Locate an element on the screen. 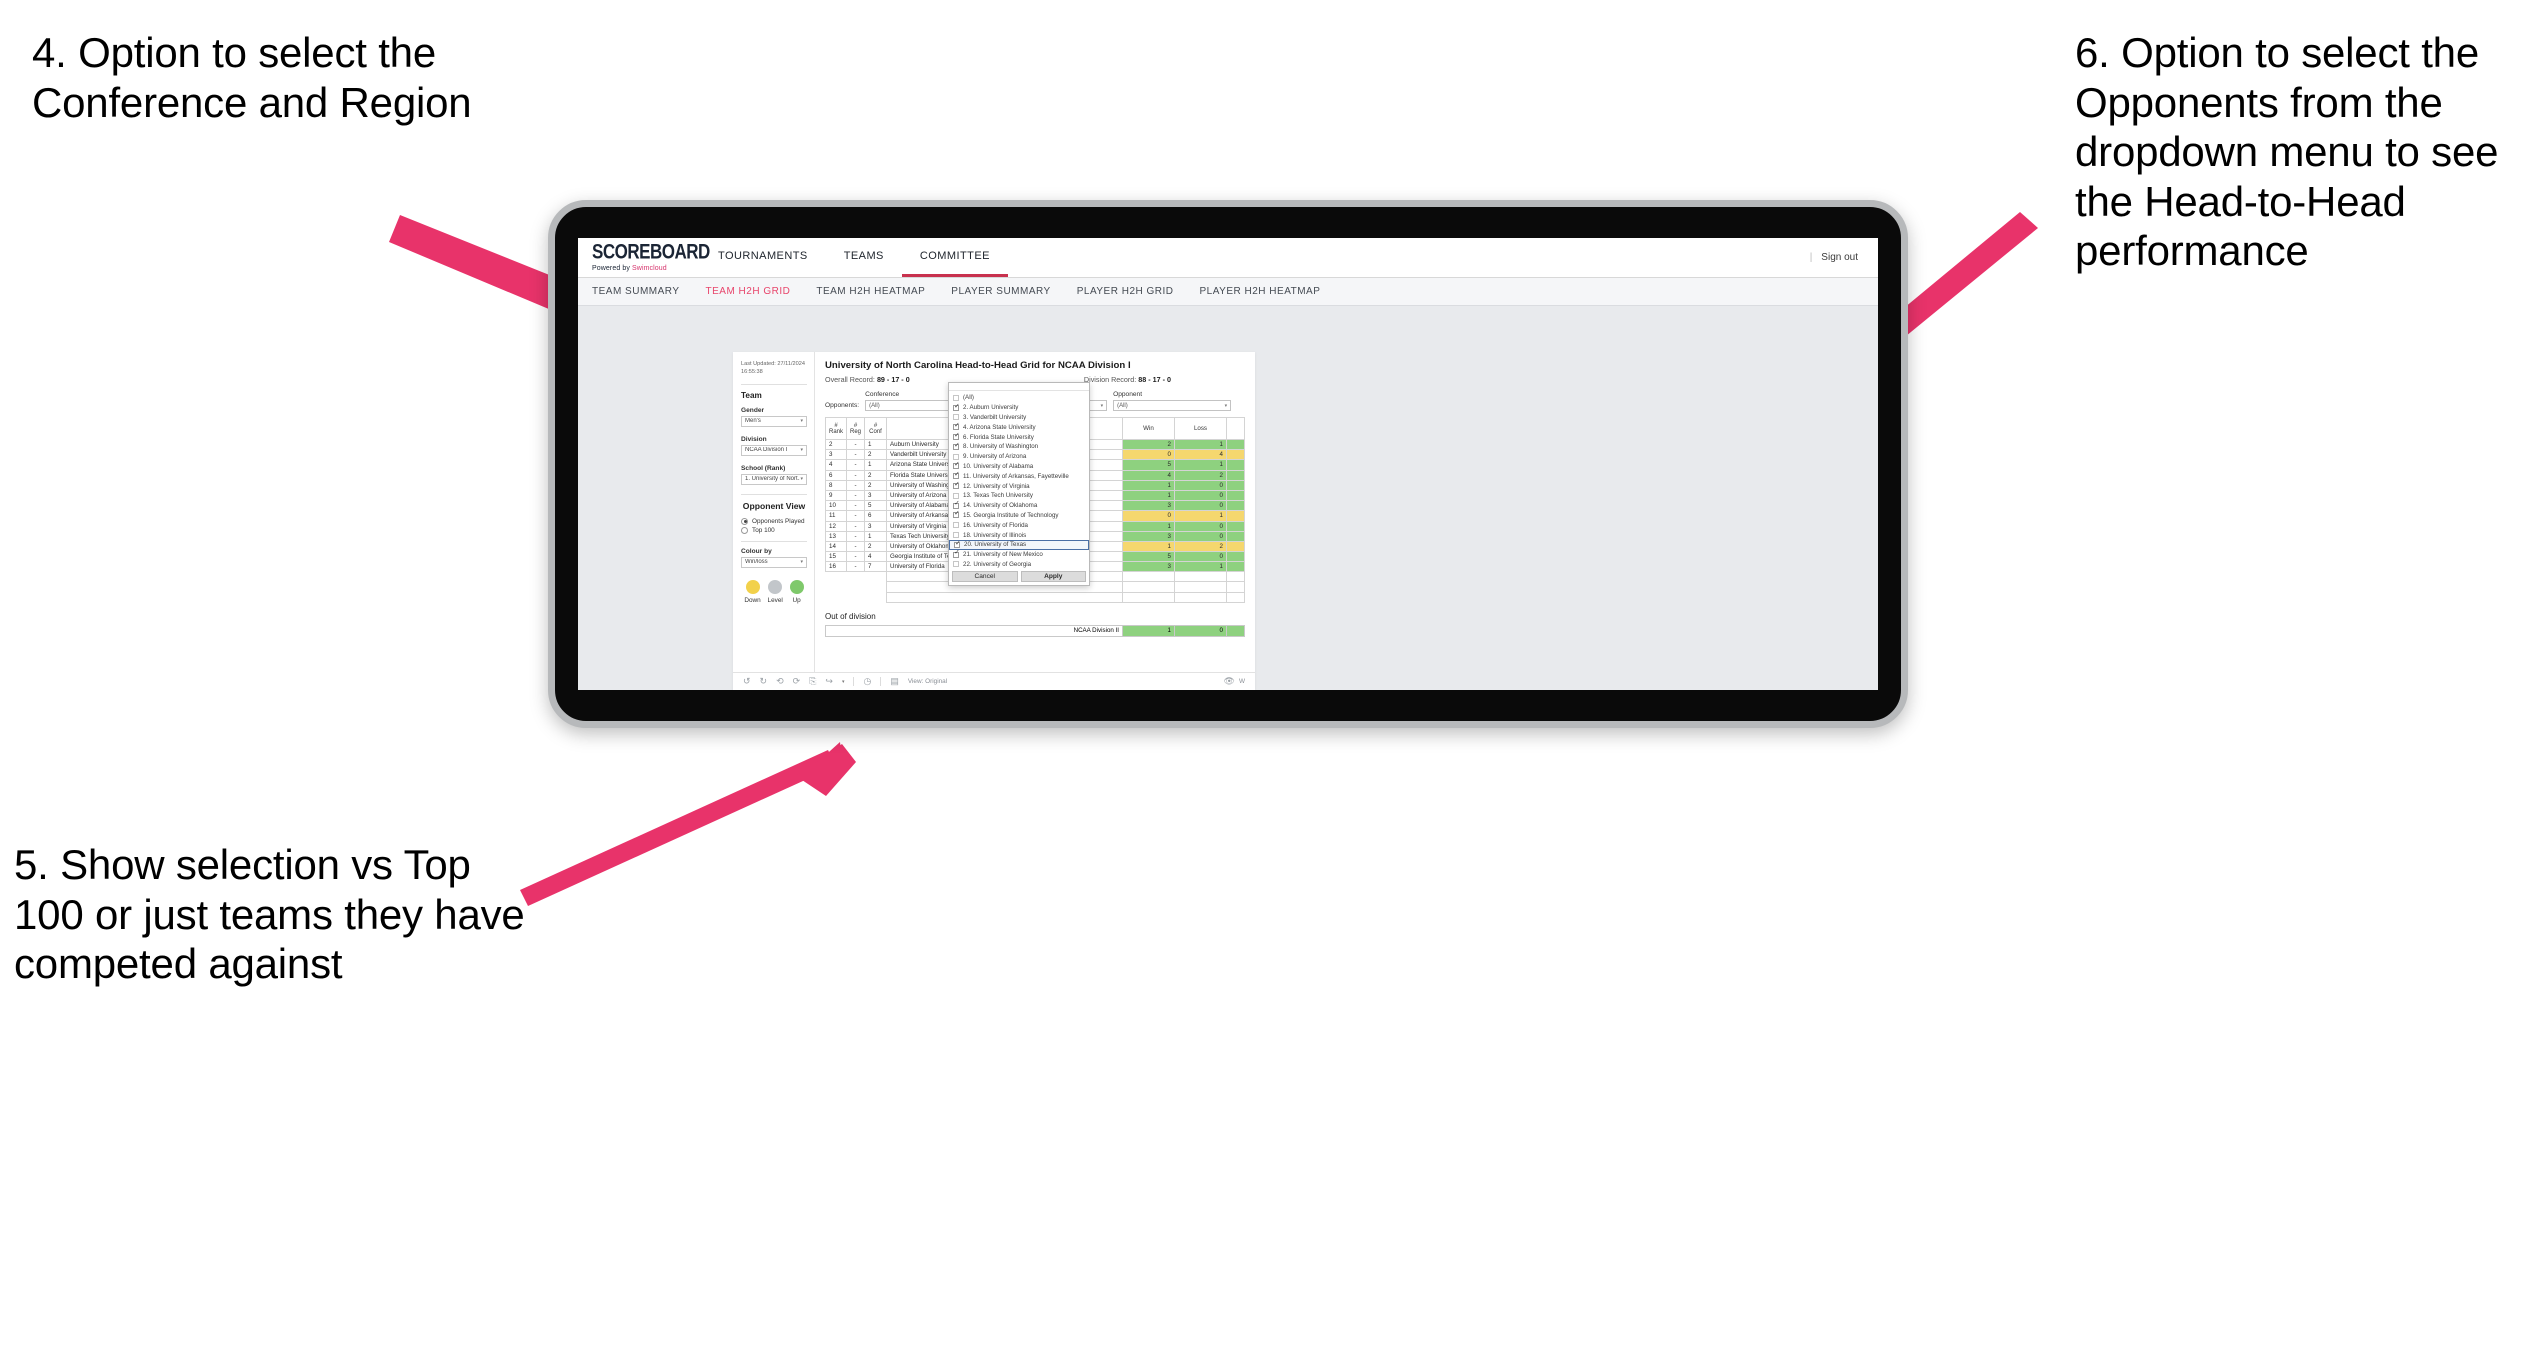 The image size is (2533, 1363). dropdown-option: 6. Florida State University is located at coordinates (1019, 437).